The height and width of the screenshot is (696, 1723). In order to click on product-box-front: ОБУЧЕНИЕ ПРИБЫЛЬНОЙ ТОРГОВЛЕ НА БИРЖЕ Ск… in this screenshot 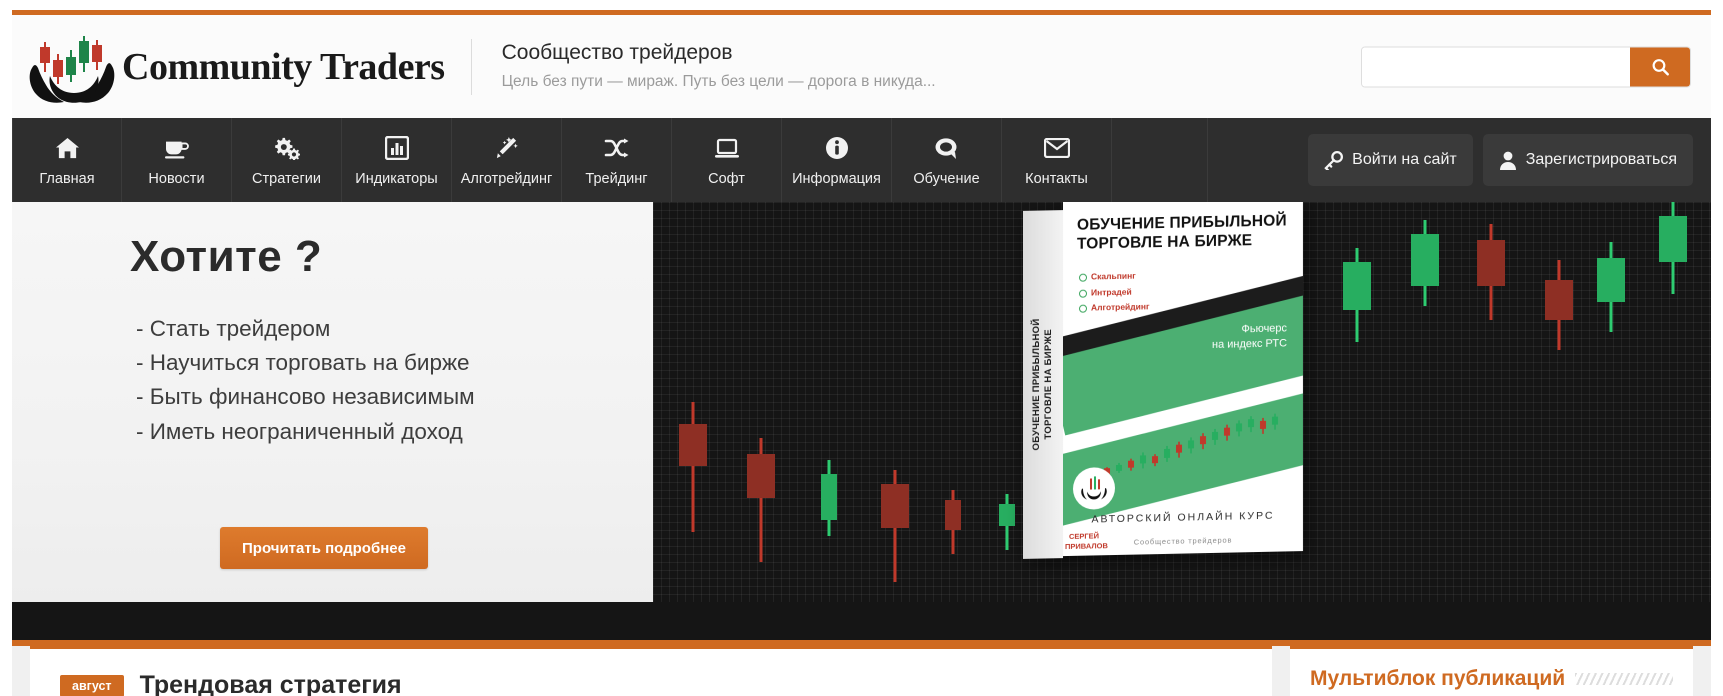, I will do `click(1183, 379)`.